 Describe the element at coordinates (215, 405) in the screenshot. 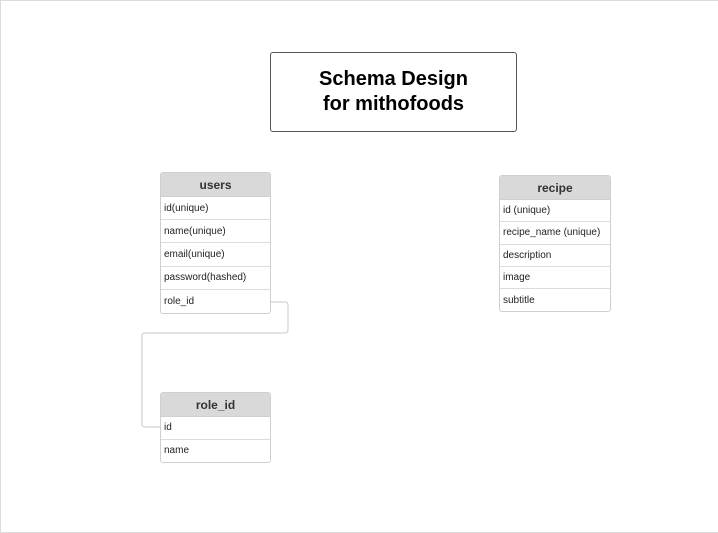

I see `entity-header: role_id` at that location.